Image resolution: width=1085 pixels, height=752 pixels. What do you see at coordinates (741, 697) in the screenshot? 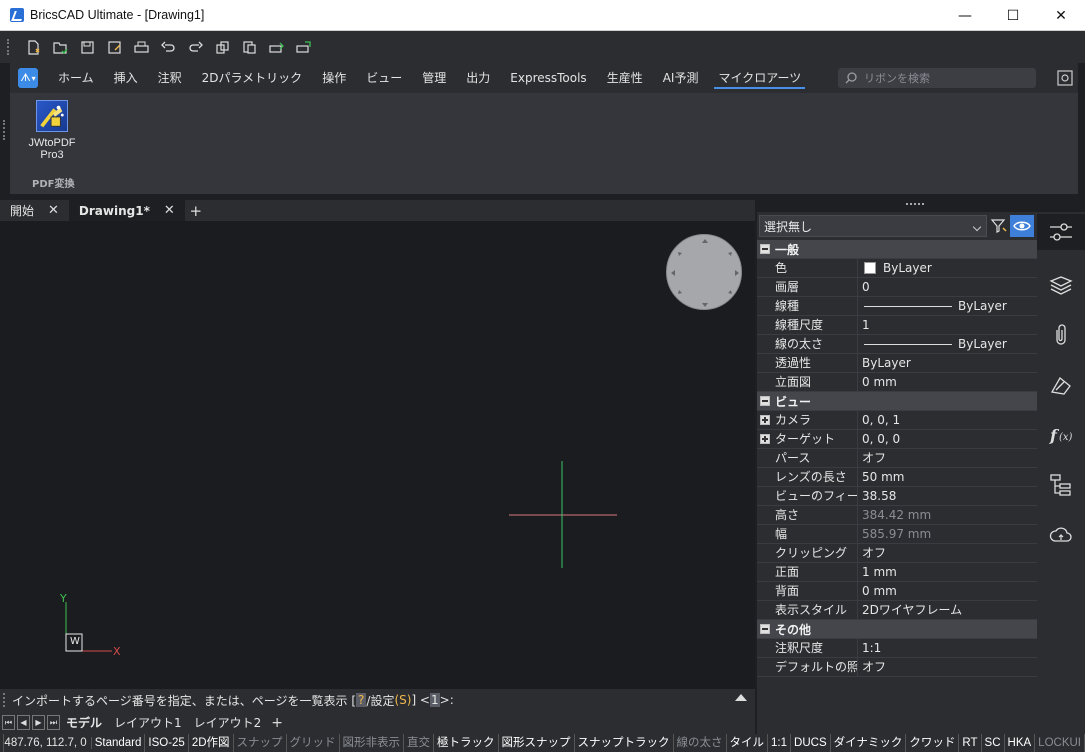
I see `expand-history-icon` at bounding box center [741, 697].